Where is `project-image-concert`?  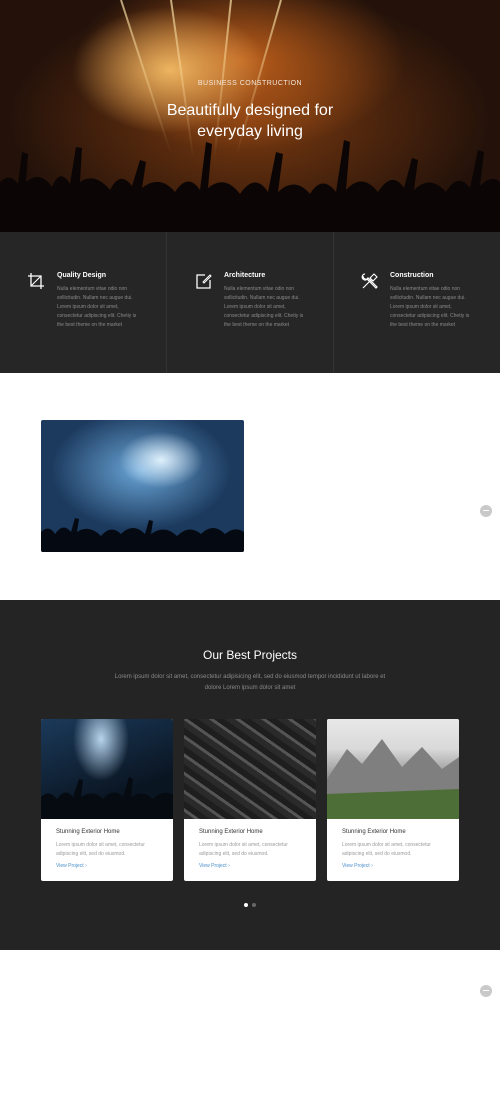
project-image-concert is located at coordinates (107, 769).